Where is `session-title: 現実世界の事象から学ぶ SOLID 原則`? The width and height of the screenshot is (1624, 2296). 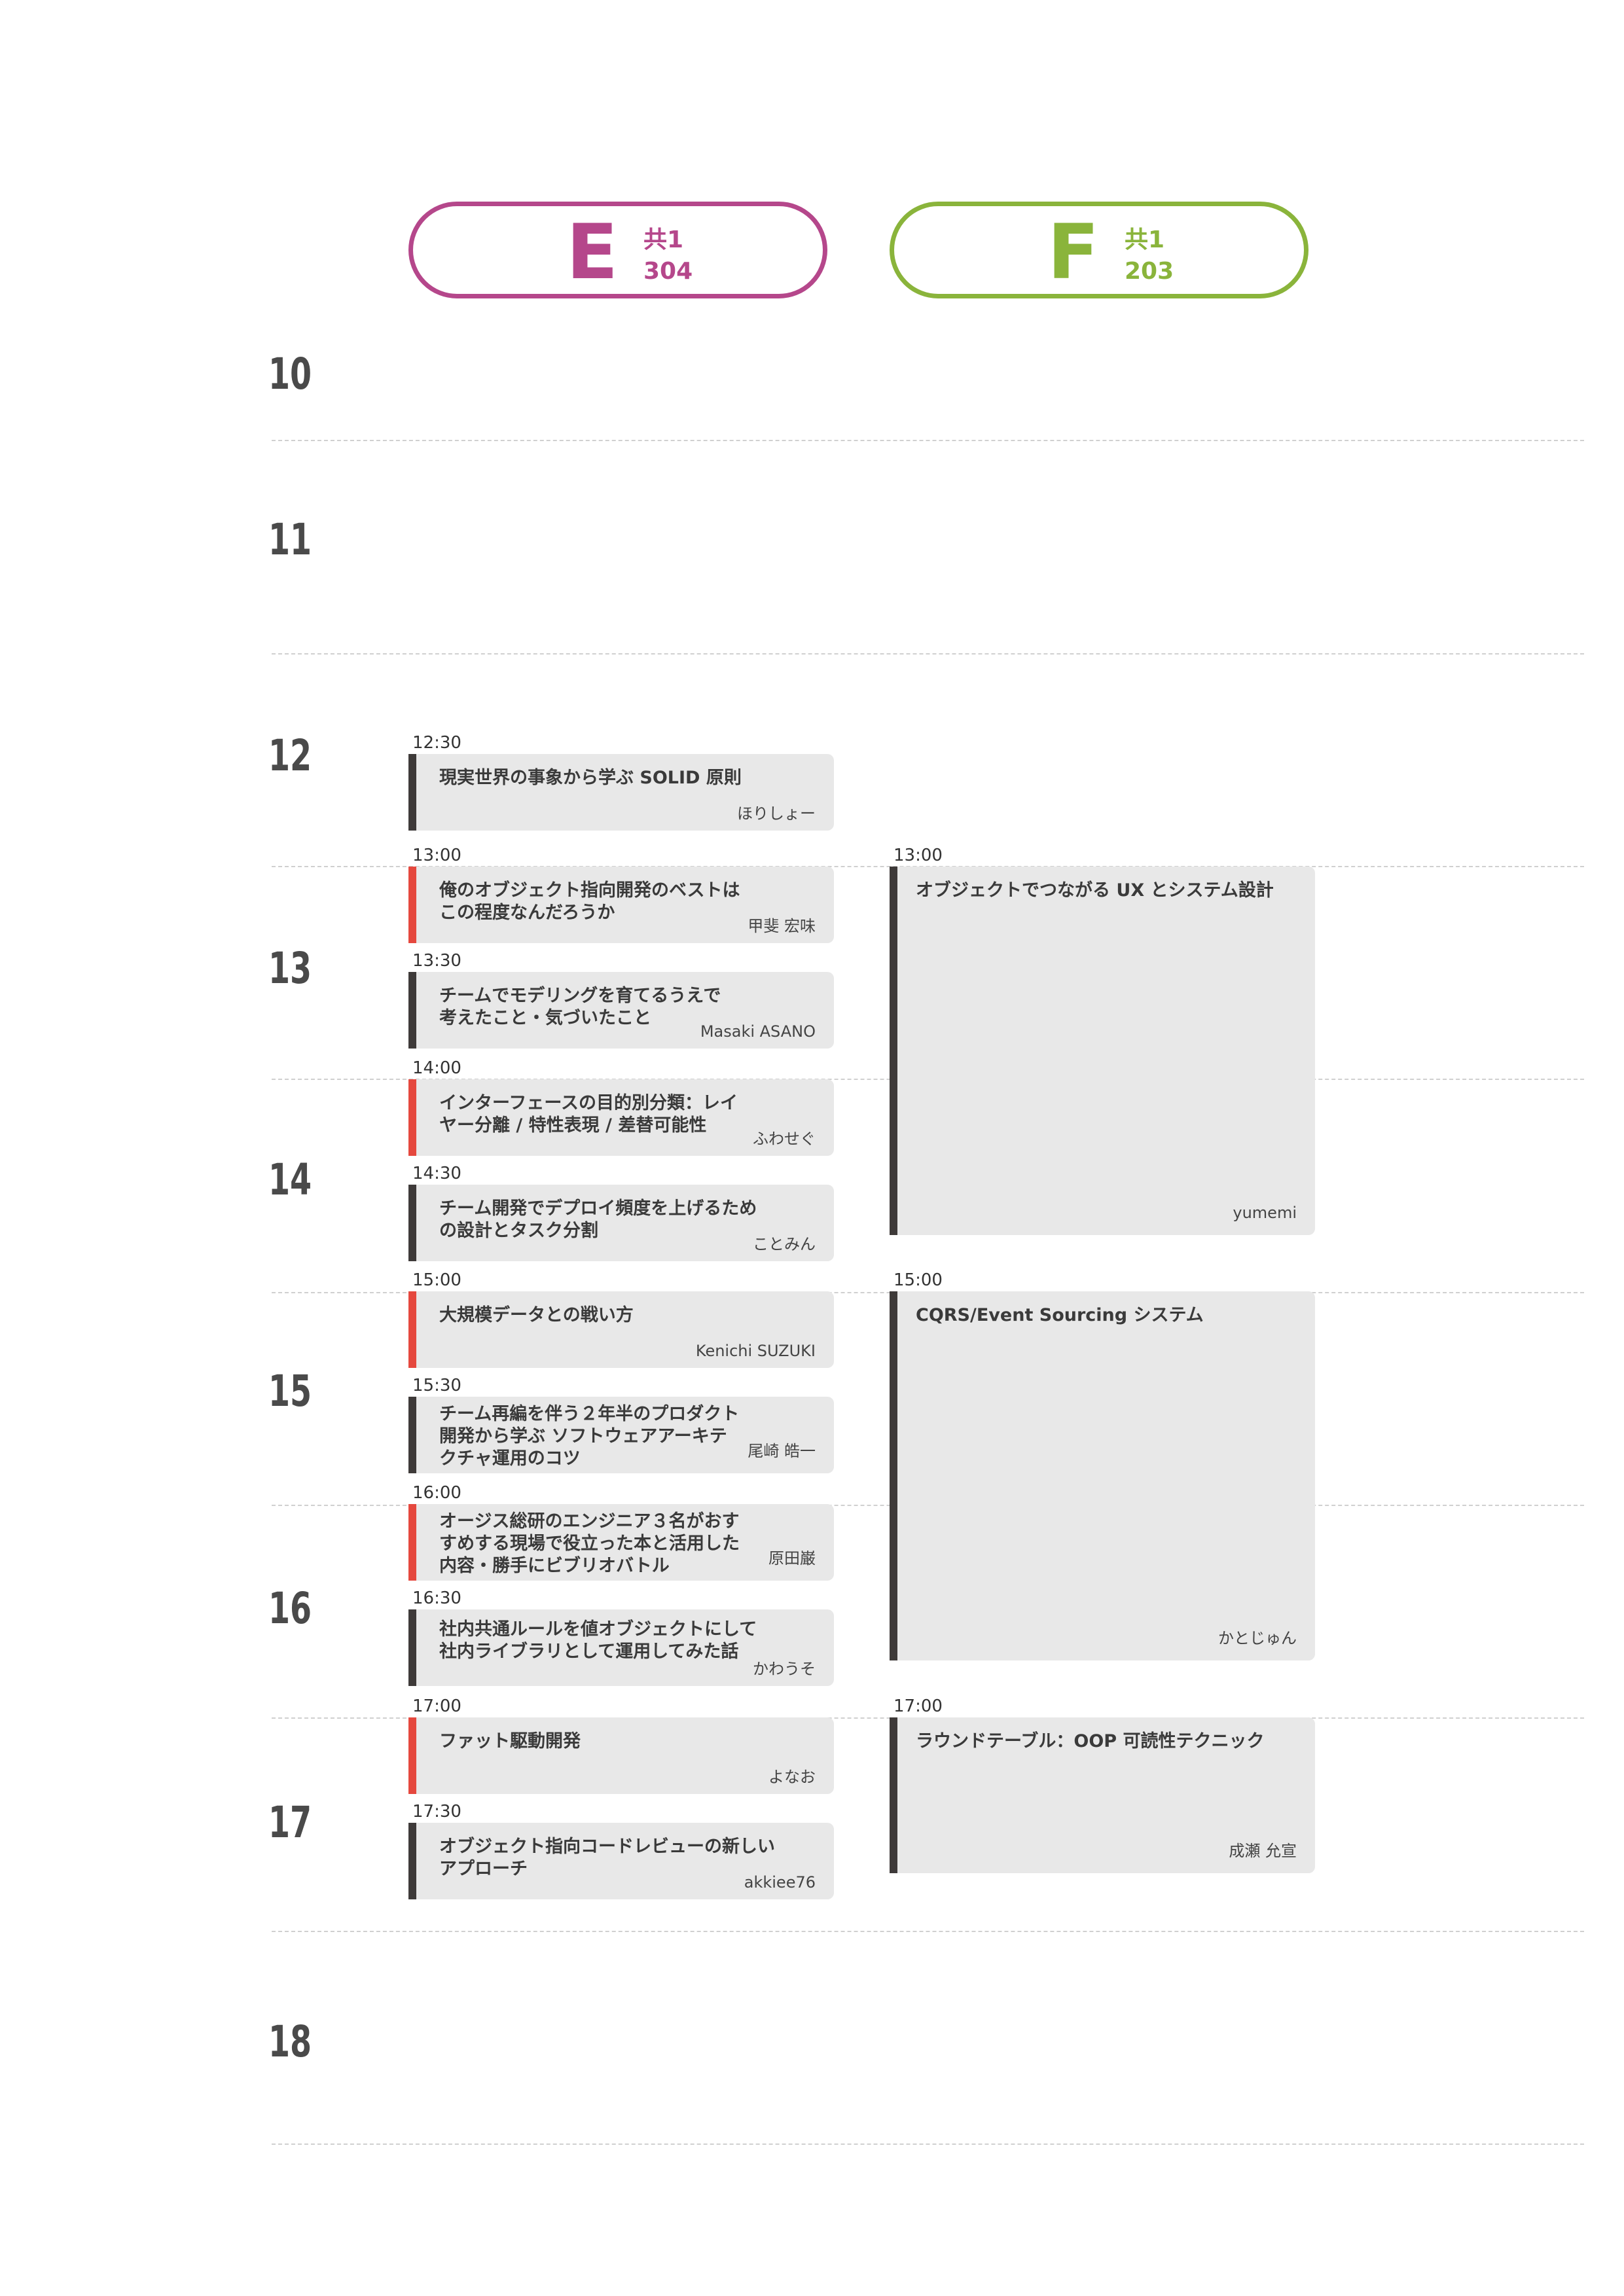 session-title: 現実世界の事象から学ぶ SOLID 原則 is located at coordinates (590, 778).